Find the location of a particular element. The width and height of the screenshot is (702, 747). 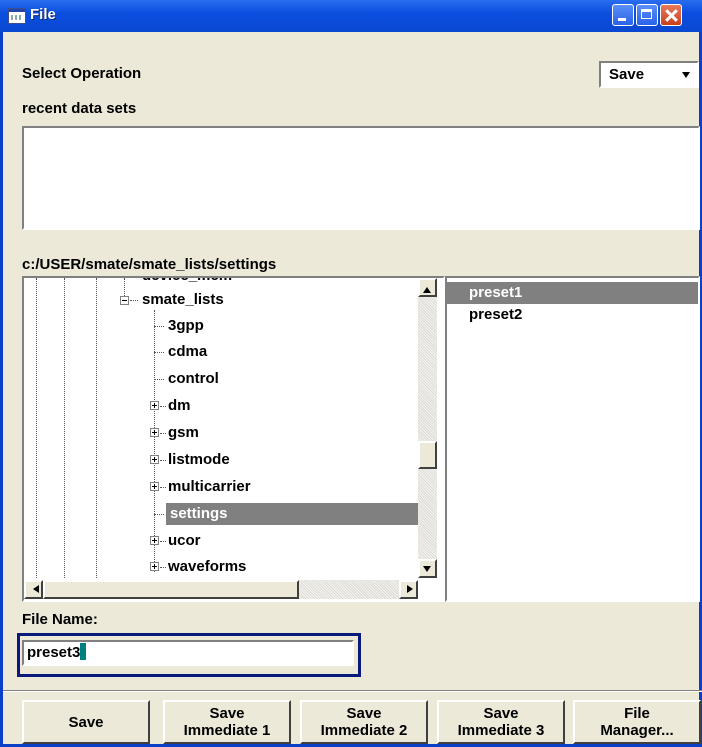

tree-item-cdma: cdma is located at coordinates (187, 352).